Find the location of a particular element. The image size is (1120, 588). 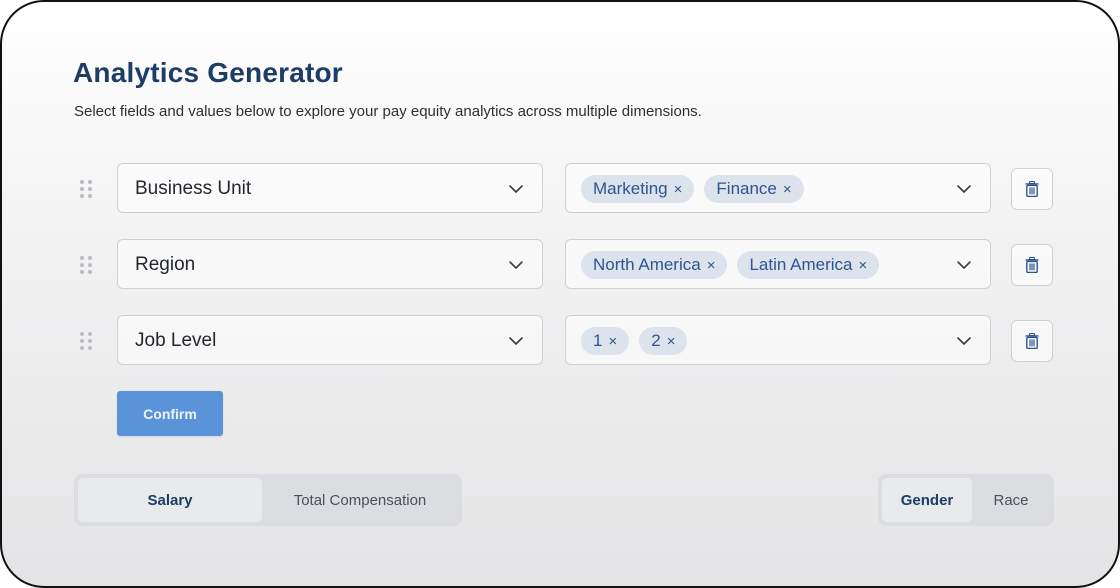

chip-label: Finance is located at coordinates (746, 188).